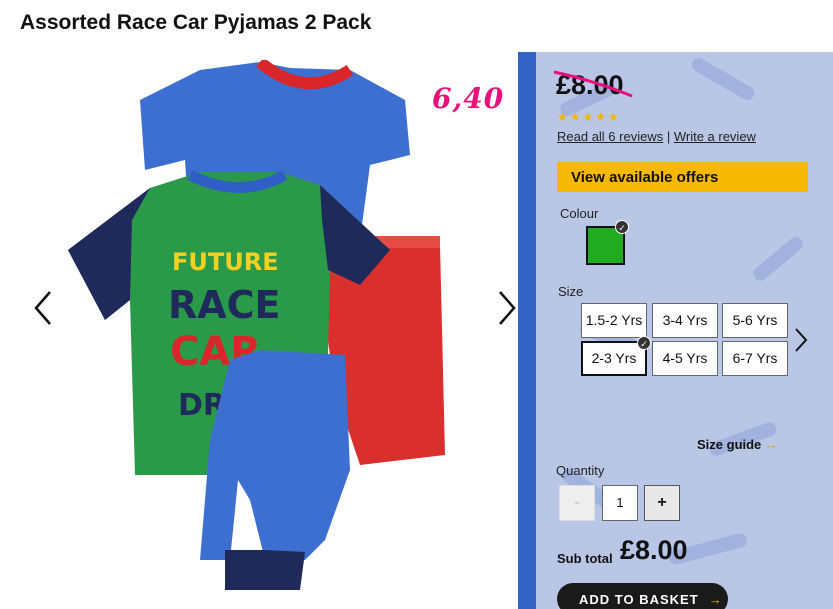  Describe the element at coordinates (468, 98) in the screenshot. I see `handwritten-sale-price: 6,40` at that location.